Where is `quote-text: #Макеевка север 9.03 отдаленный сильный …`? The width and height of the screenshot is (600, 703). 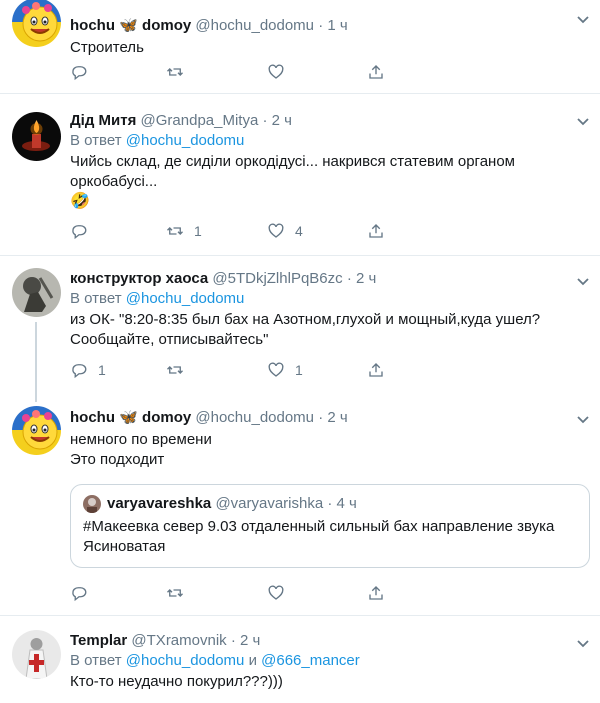 quote-text: #Макеевка север 9.03 отдаленный сильный … is located at coordinates (318, 537).